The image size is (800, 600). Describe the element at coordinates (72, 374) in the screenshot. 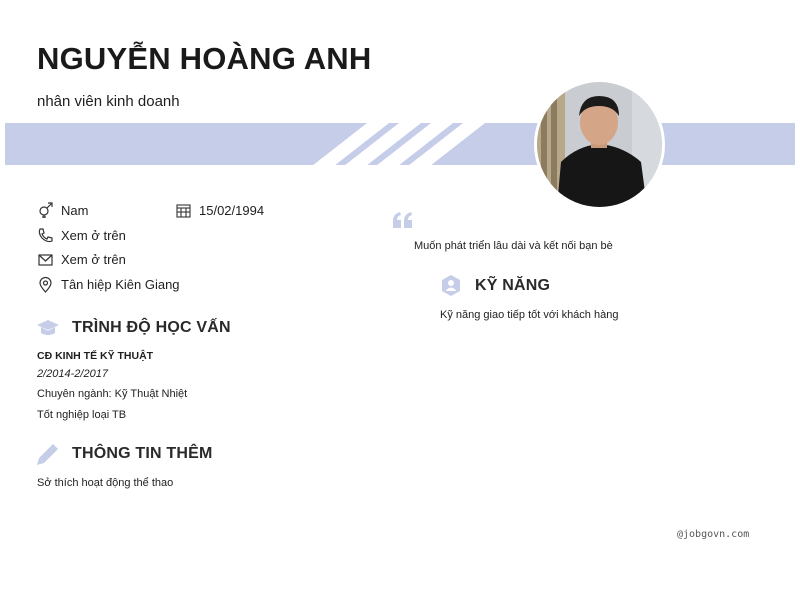

I see `study-period: 2/2014-2/2017` at that location.